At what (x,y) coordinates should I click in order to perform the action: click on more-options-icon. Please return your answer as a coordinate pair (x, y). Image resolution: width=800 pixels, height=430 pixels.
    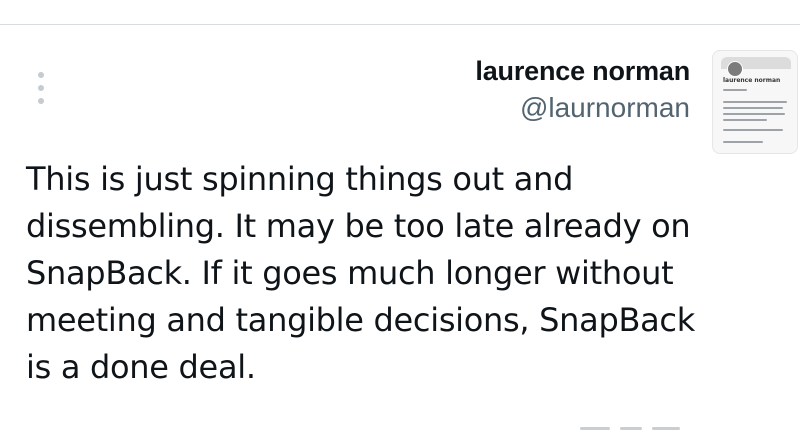
    Looking at the image, I should click on (41, 88).